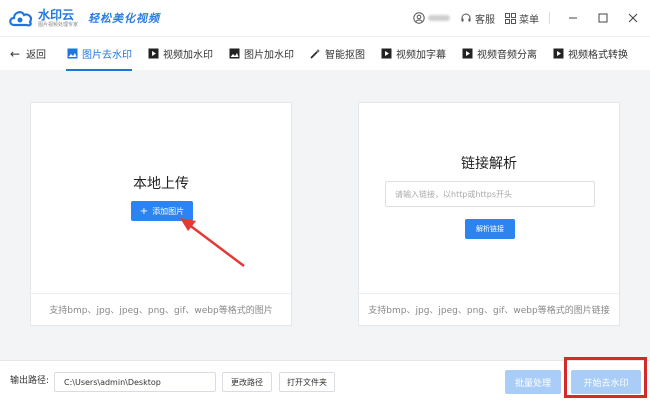  Describe the element at coordinates (315, 54) in the screenshot. I see `magic-wand-icon` at that location.